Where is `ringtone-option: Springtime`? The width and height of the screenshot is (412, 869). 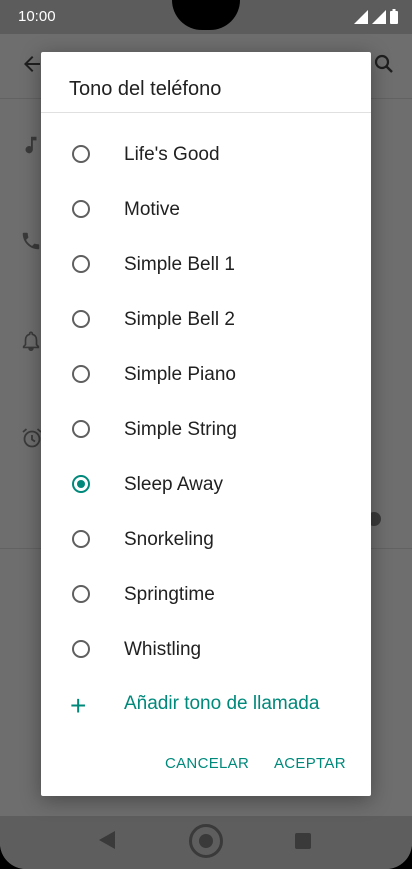 ringtone-option: Springtime is located at coordinates (206, 595).